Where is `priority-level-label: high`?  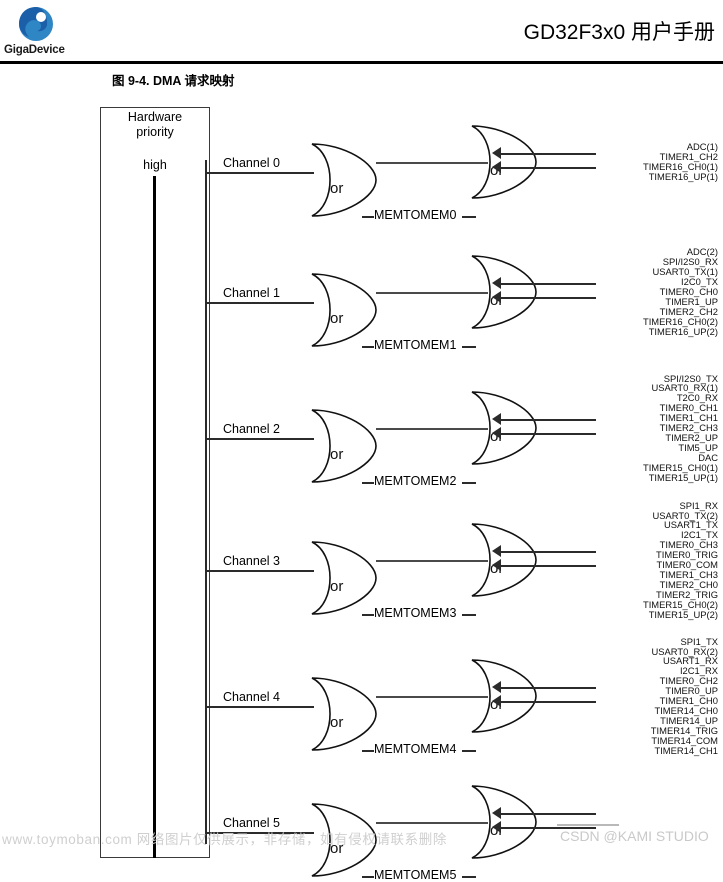 priority-level-label: high is located at coordinates (155, 165).